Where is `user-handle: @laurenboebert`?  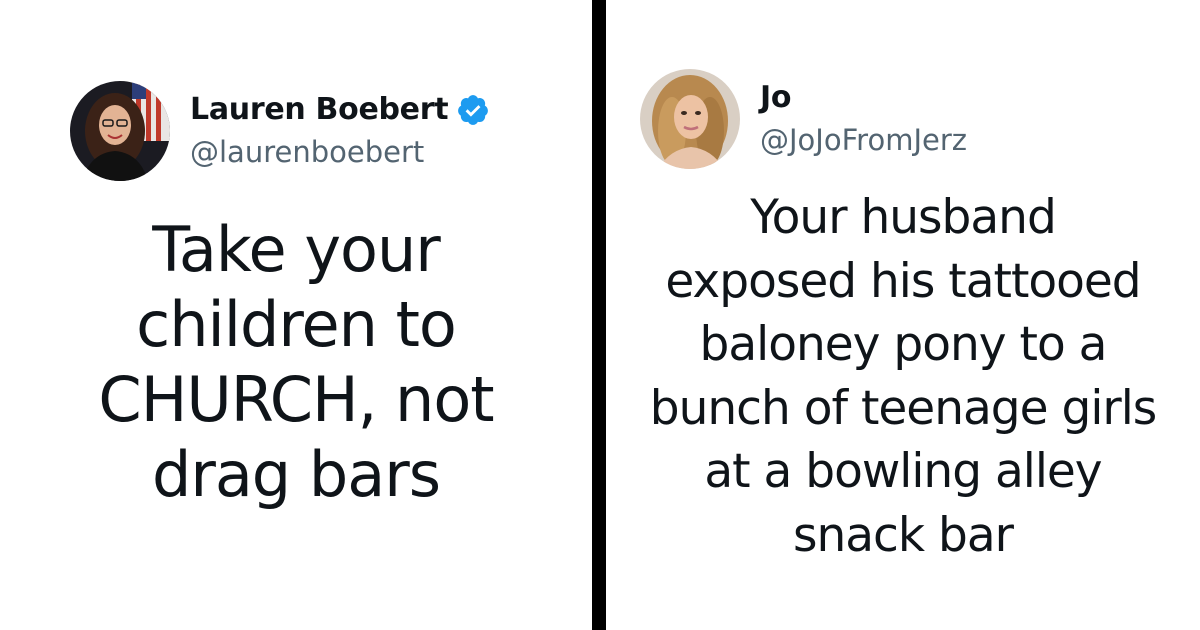
user-handle: @laurenboebert is located at coordinates (340, 152).